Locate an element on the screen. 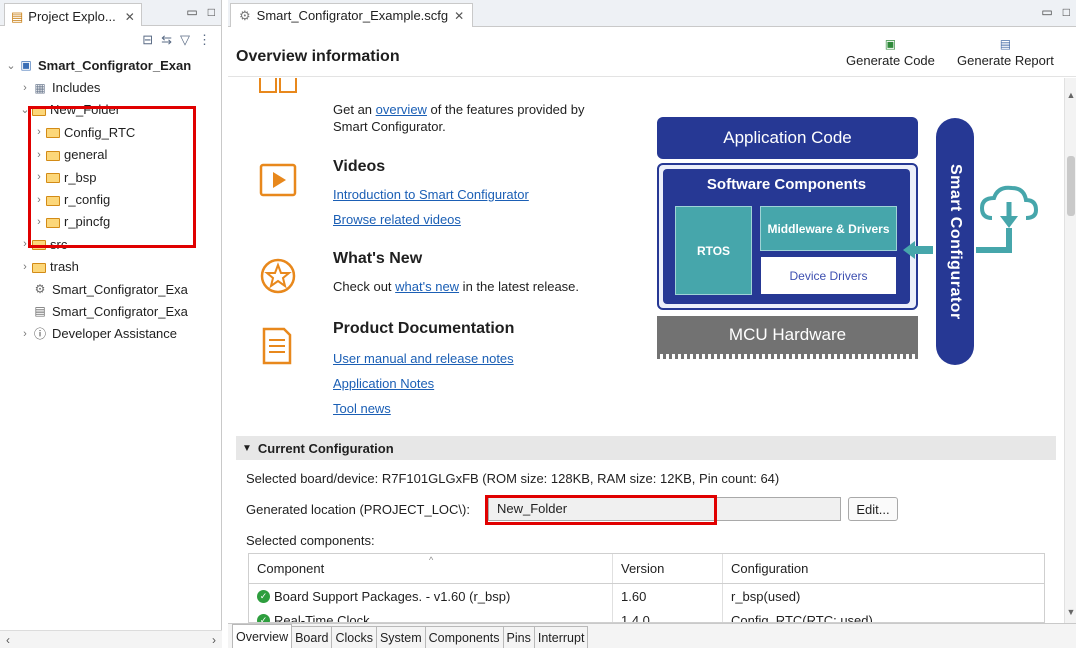  arrow-left-icon is located at coordinates (918, 250).